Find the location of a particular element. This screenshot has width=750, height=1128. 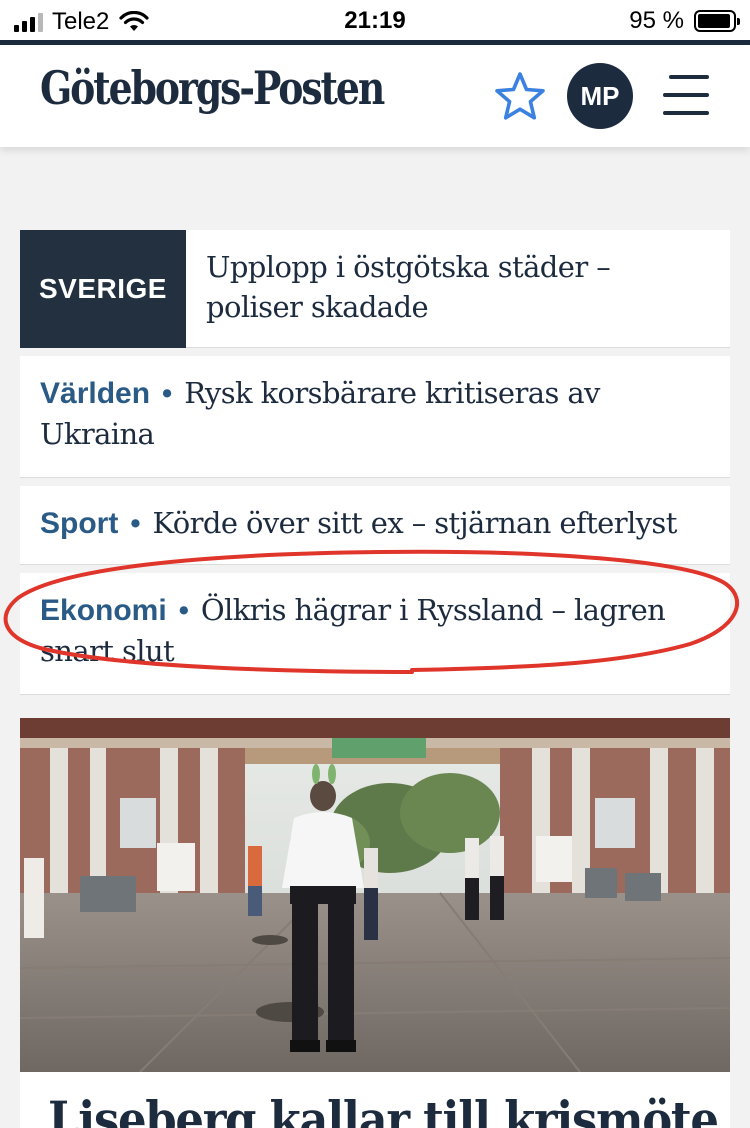

site-header: Göteborgs-Posten MP is located at coordinates (375, 96).